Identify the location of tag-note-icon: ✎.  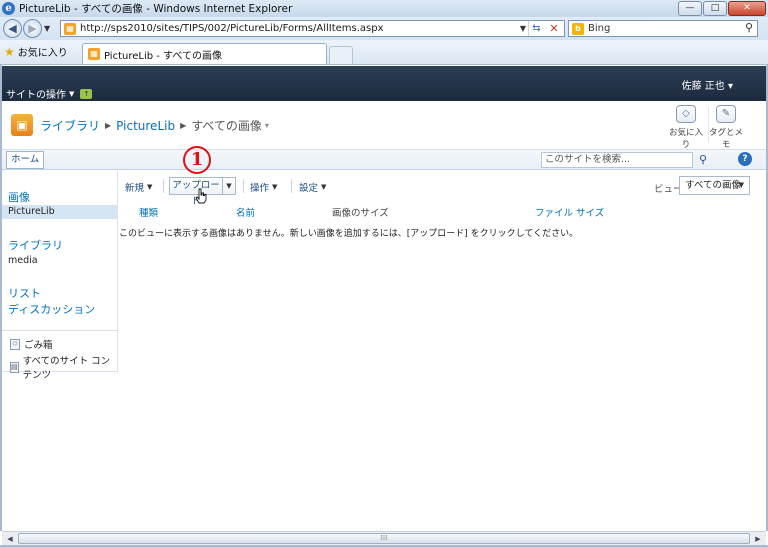
(726, 114).